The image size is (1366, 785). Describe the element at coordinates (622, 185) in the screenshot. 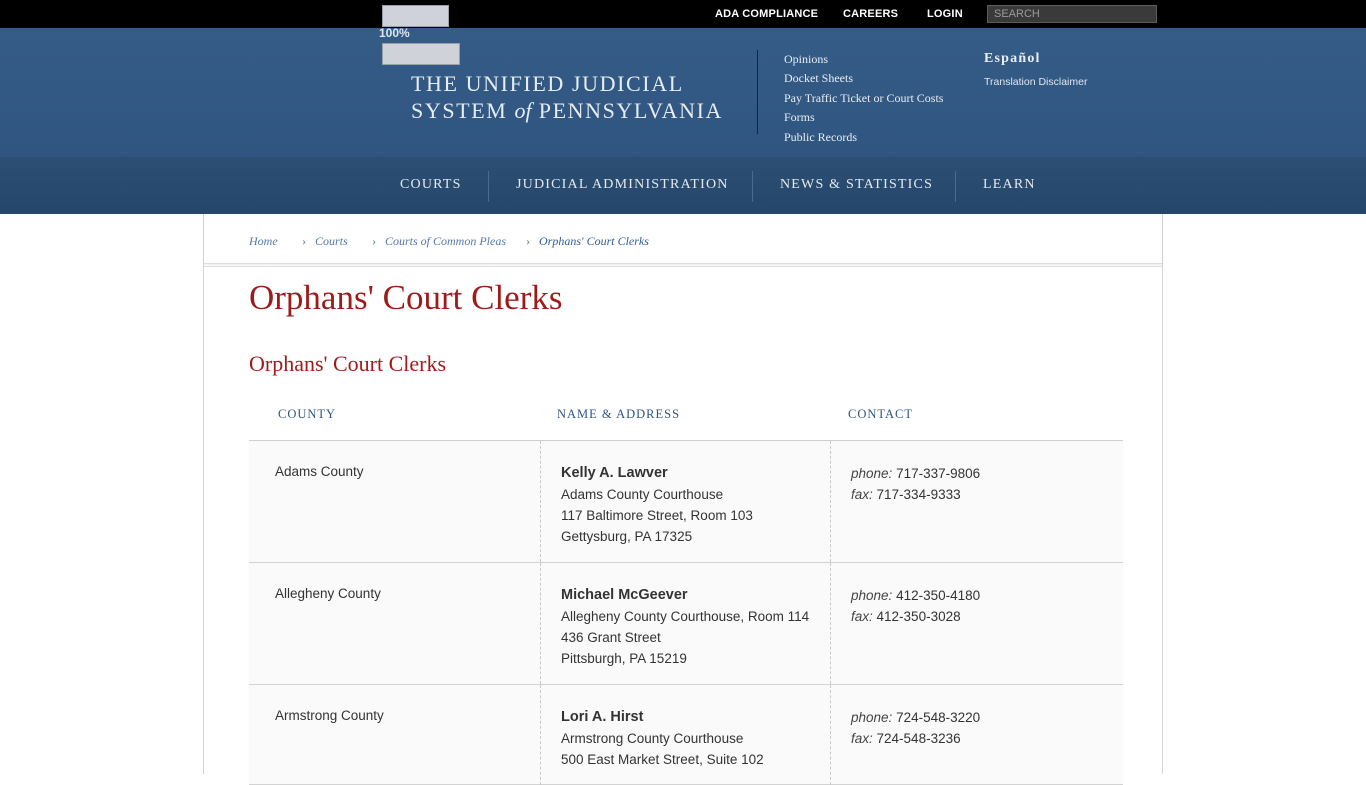

I see `nav-judicial-administration: JUDICIAL ADMINISTRATION` at that location.